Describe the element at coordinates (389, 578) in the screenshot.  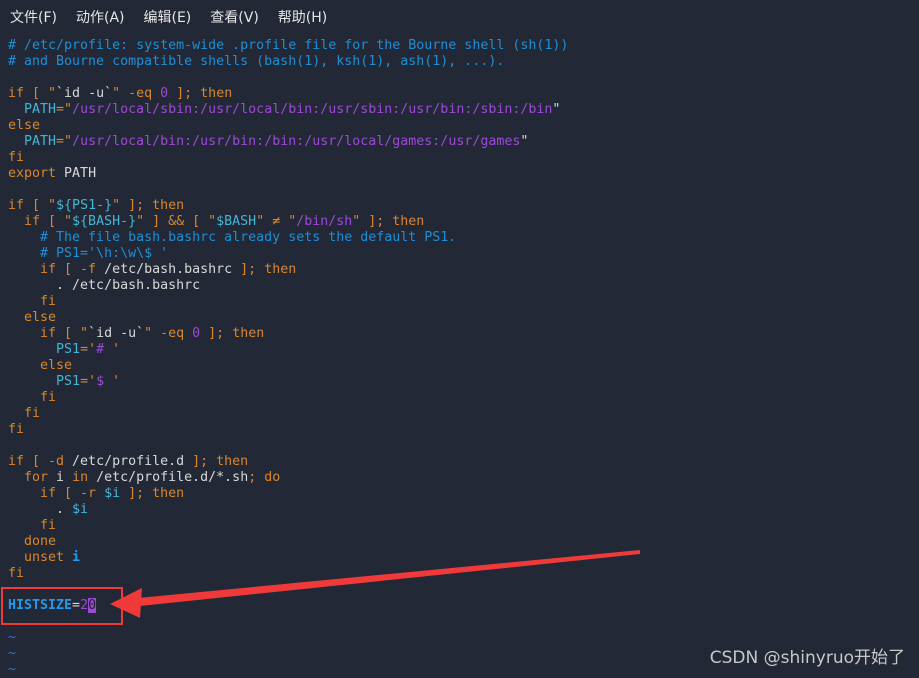
I see `arrow-shaft` at that location.